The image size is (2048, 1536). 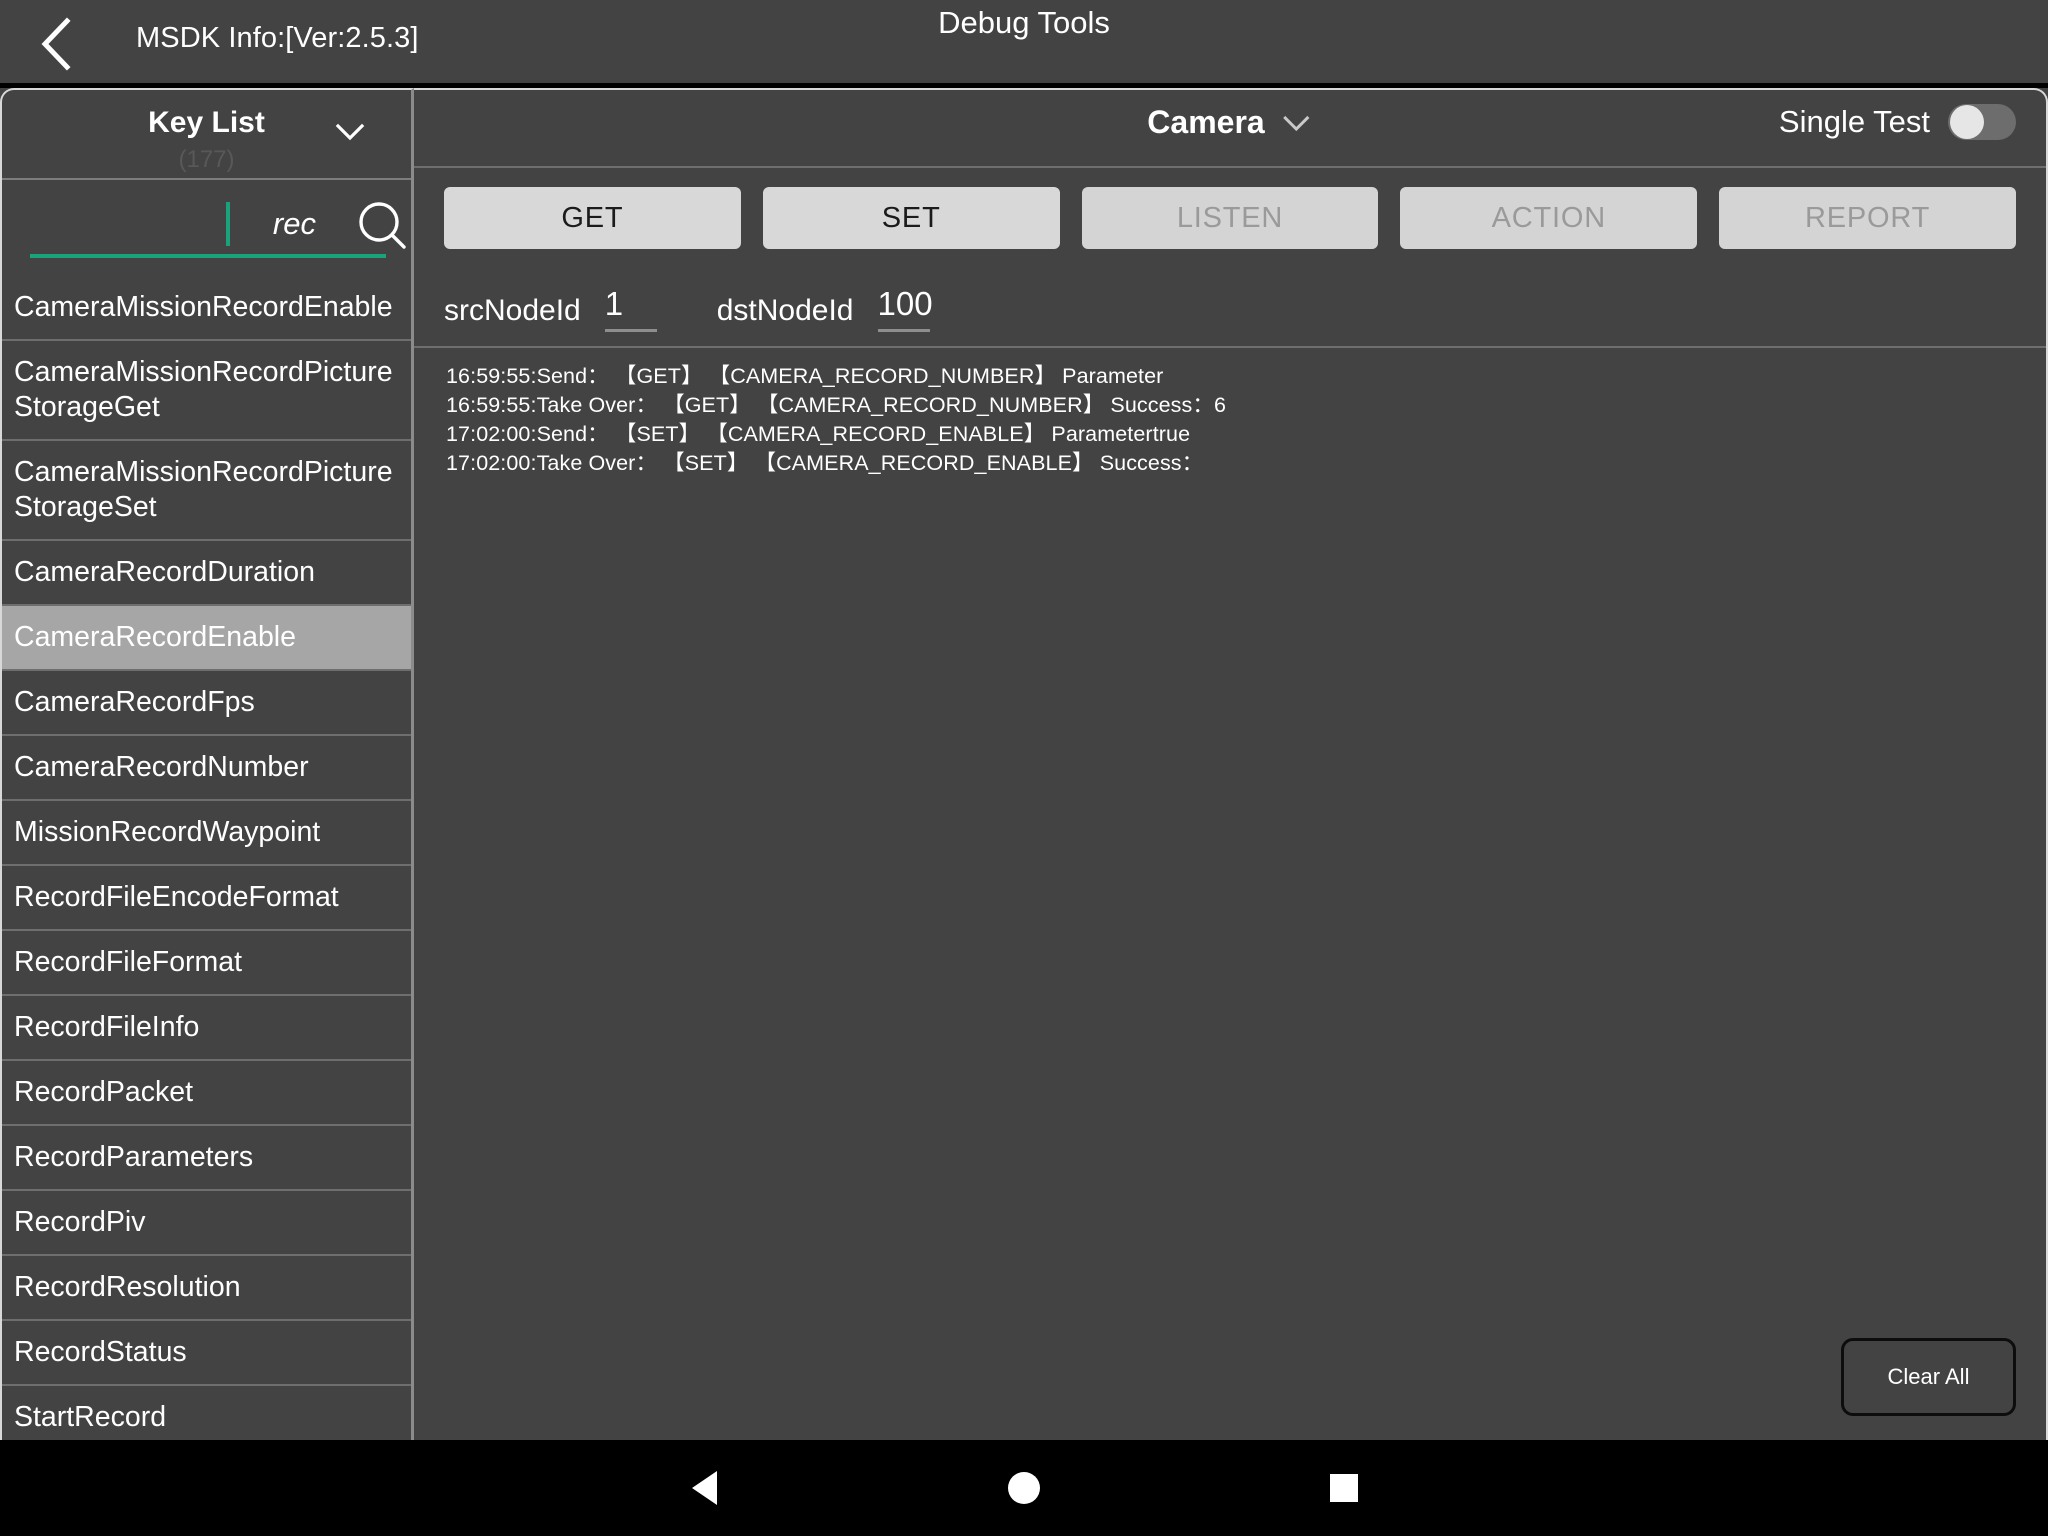 I want to click on list-item-label: RecordFileInfo, so click(x=107, y=1027).